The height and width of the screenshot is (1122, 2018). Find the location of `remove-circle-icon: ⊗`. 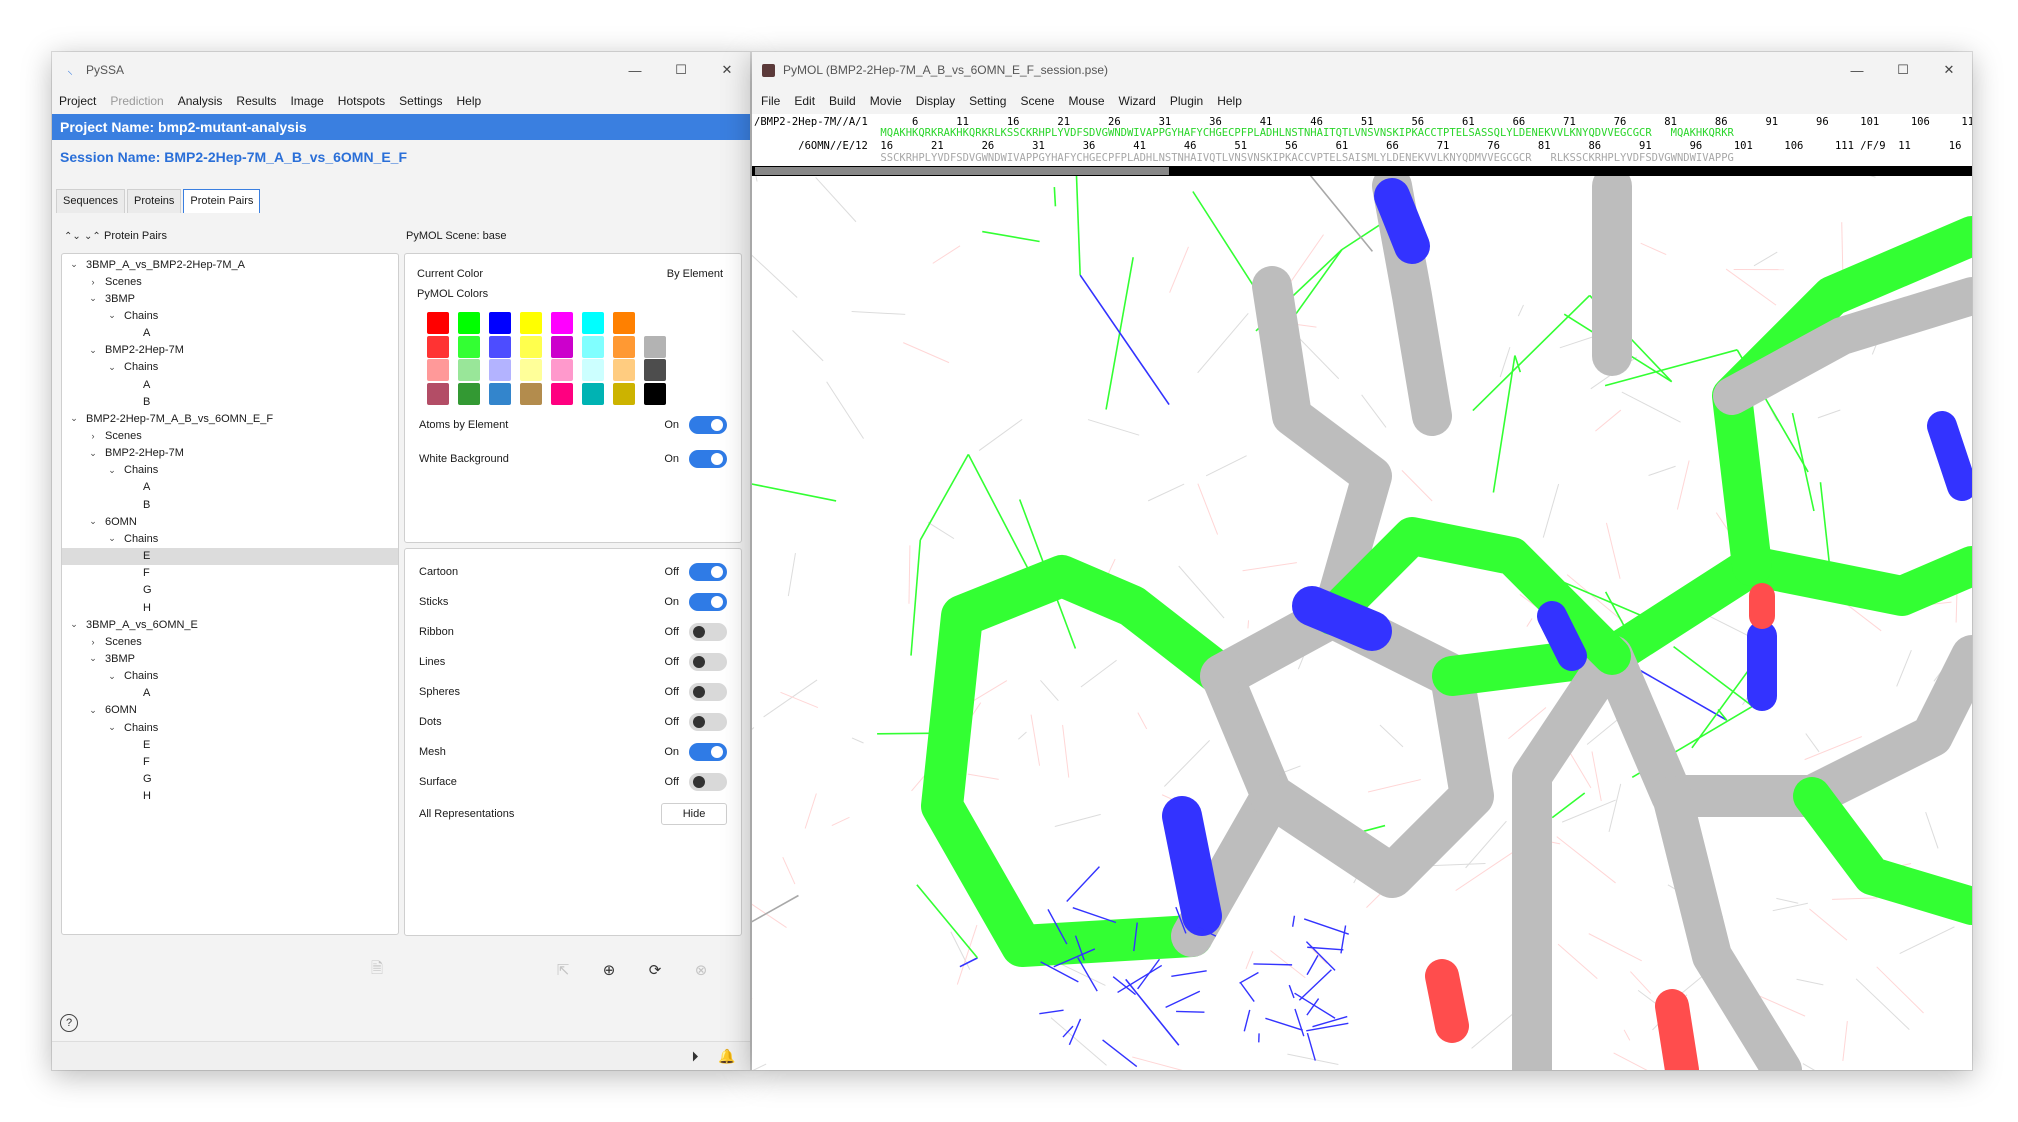

remove-circle-icon: ⊗ is located at coordinates (701, 970).